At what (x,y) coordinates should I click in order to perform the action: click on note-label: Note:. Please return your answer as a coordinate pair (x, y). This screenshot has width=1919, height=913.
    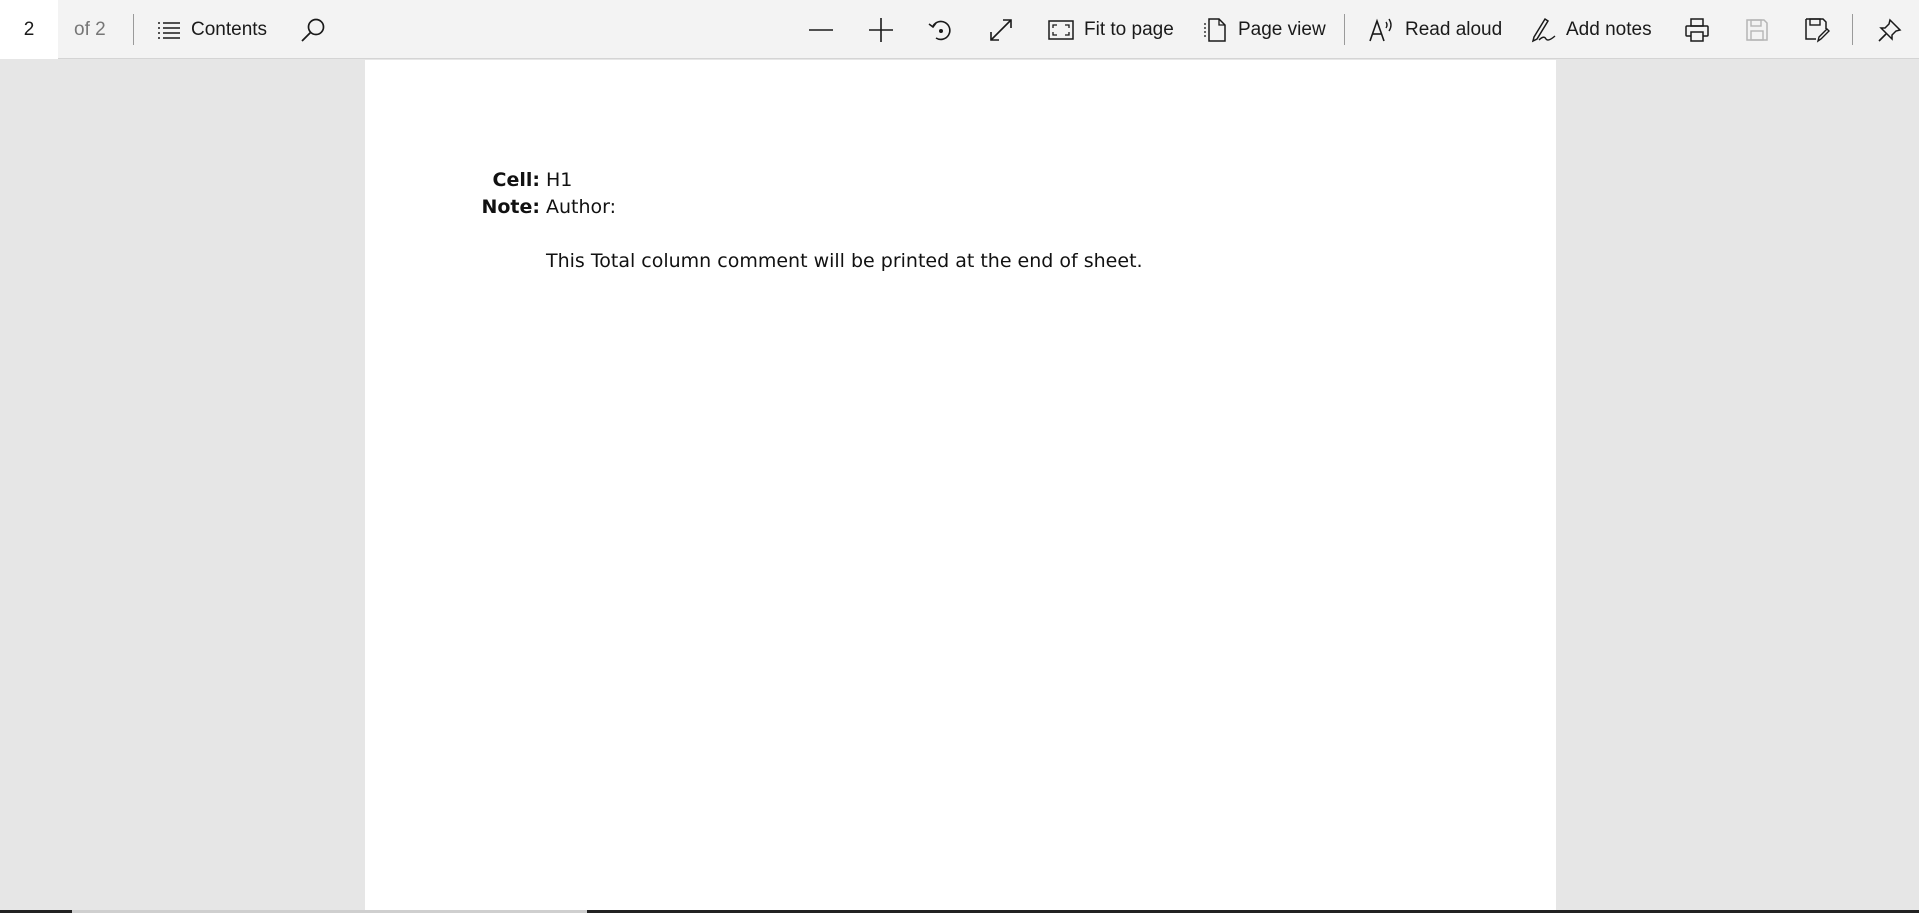
    Looking at the image, I should click on (510, 207).